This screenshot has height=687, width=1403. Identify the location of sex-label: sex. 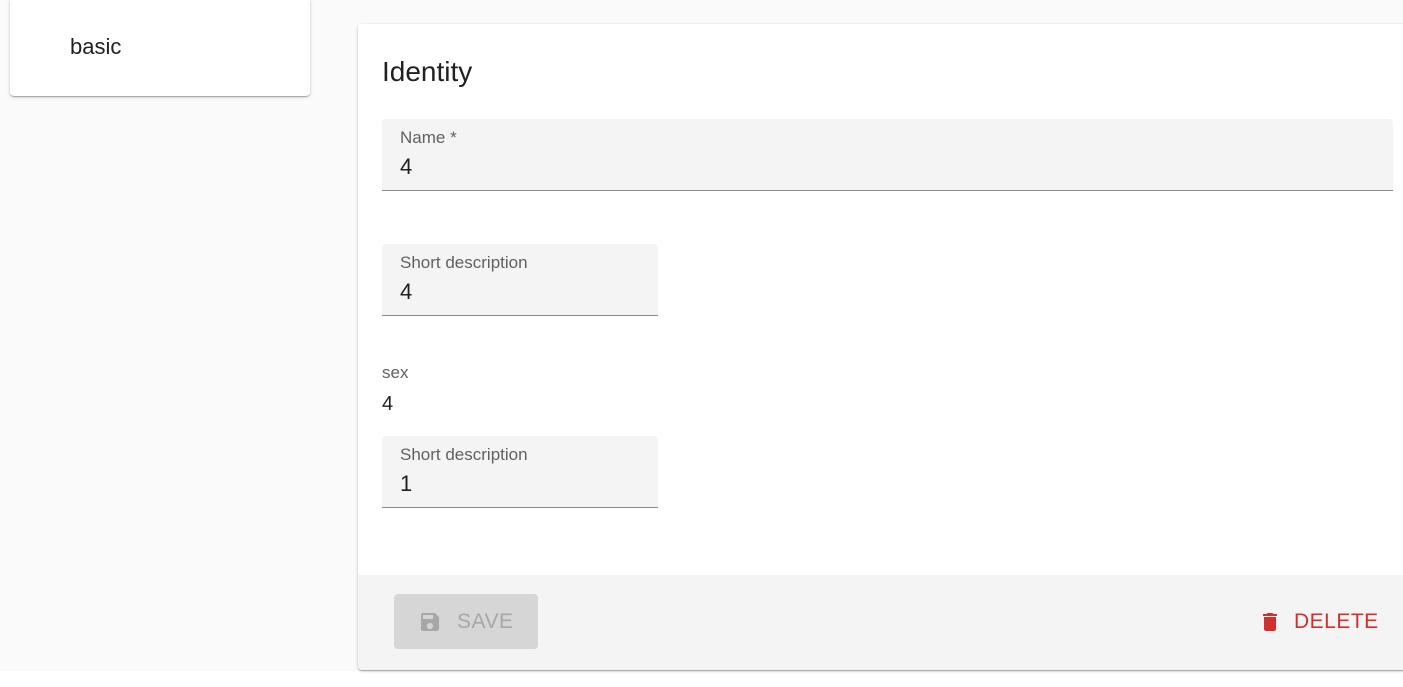
(395, 372).